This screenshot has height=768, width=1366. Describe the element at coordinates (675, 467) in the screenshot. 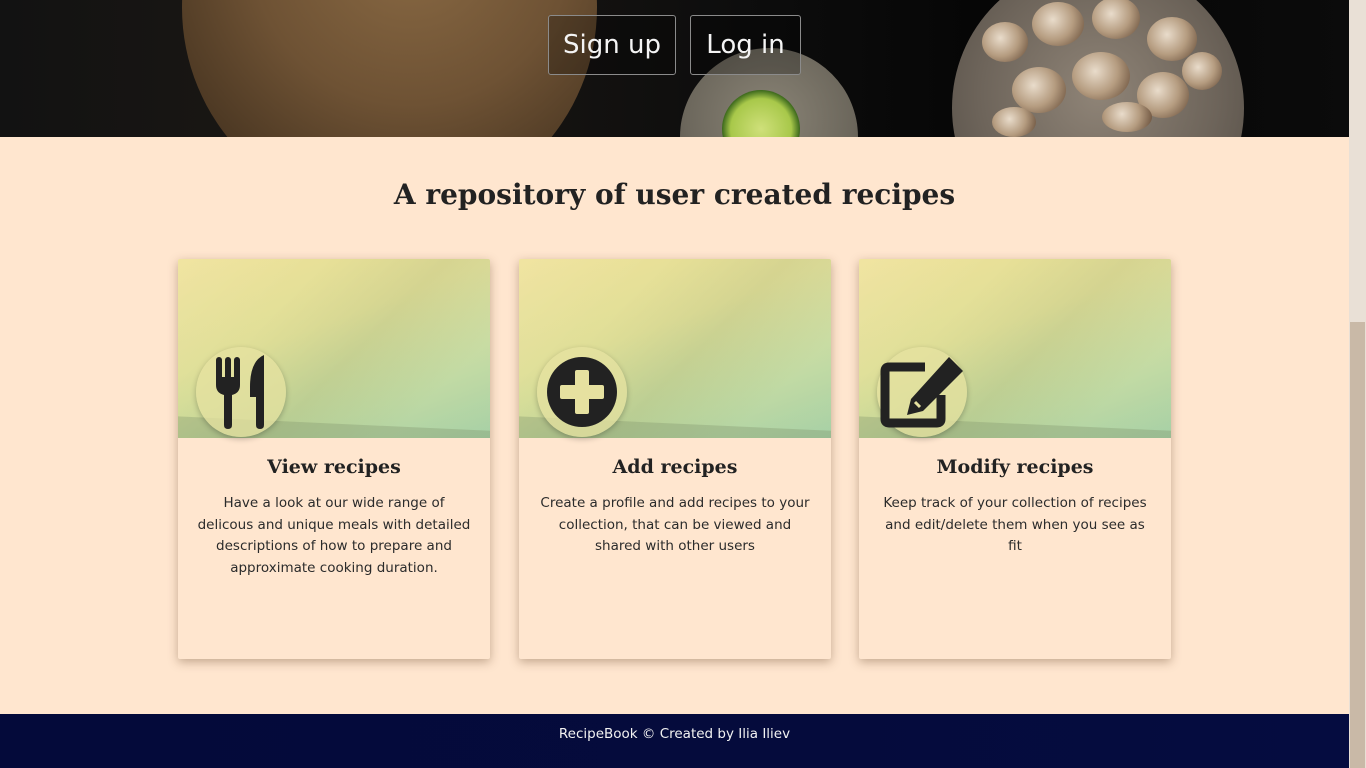

I see `card-title: Add recipes` at that location.